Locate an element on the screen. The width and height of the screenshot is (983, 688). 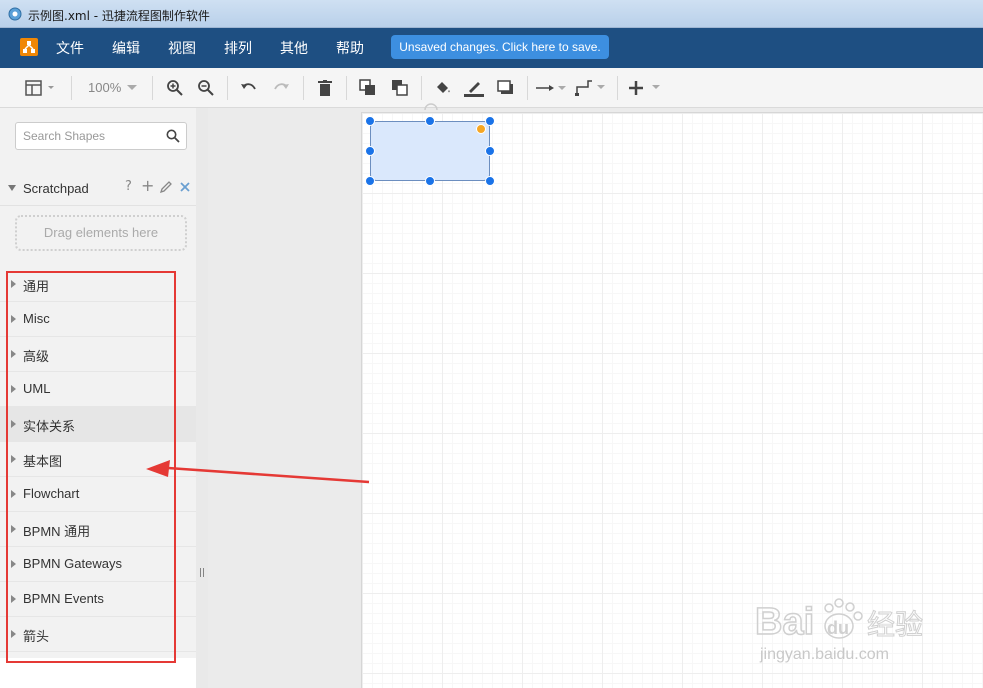
redo-button is located at coordinates (281, 88).